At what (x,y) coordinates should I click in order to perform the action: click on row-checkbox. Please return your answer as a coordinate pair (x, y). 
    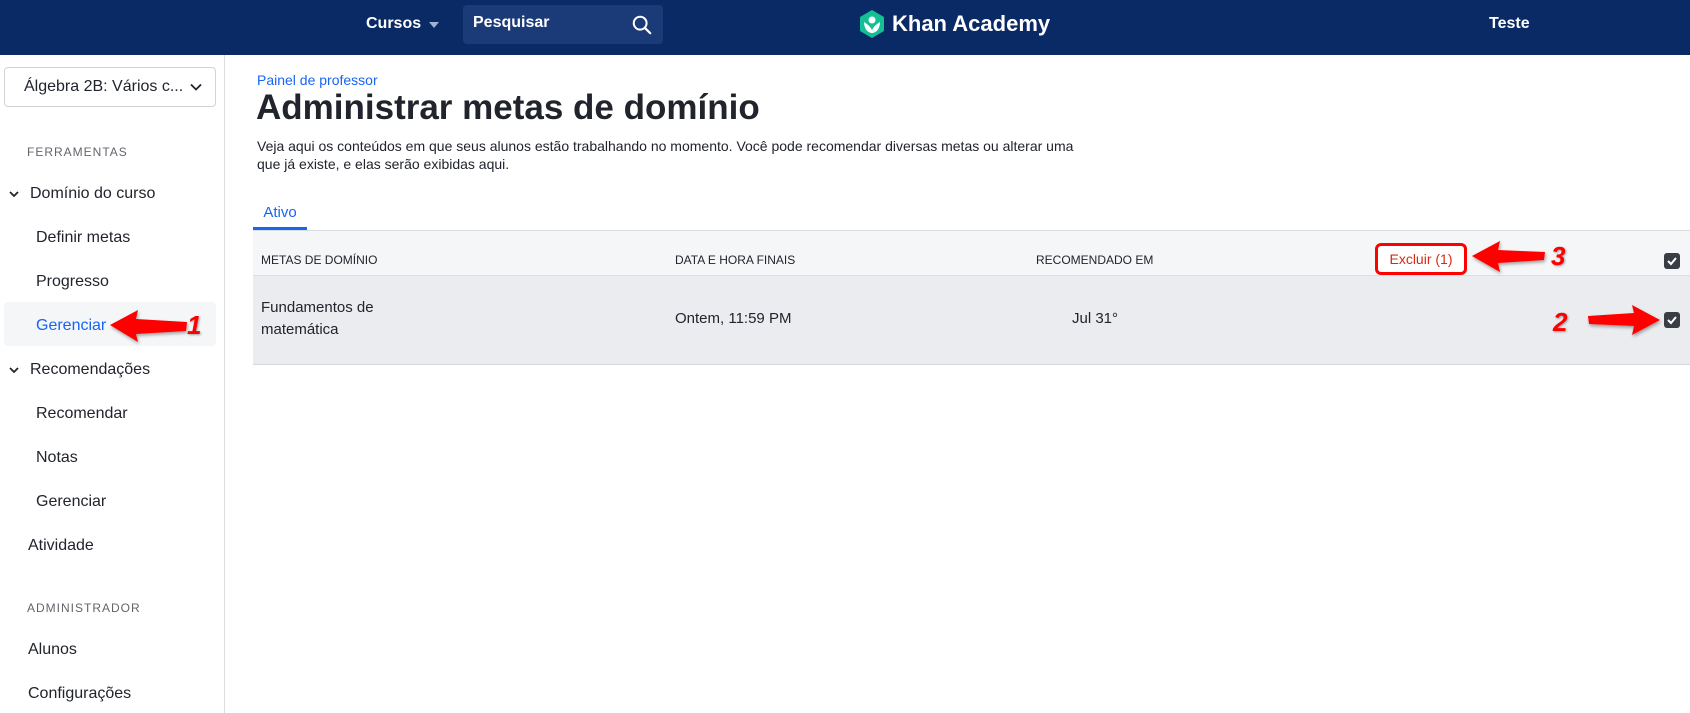
    Looking at the image, I should click on (1672, 320).